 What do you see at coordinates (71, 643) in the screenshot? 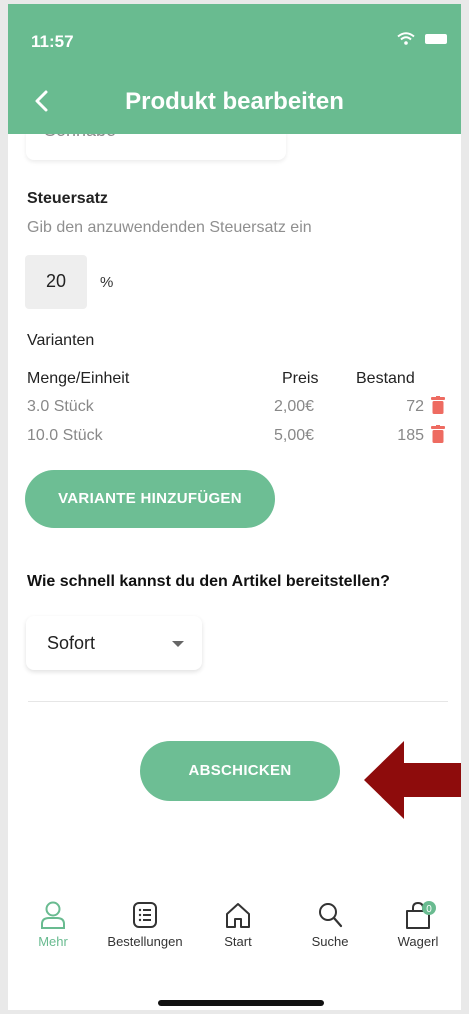
I see `delivery-selected: Sofort` at bounding box center [71, 643].